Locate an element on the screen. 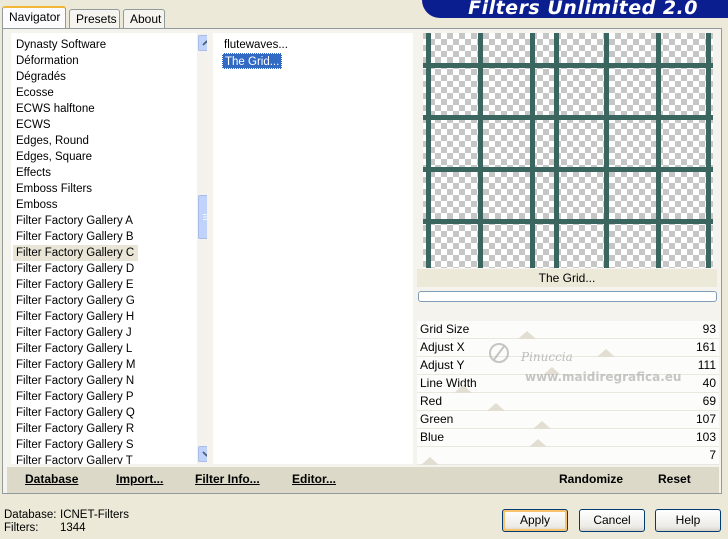 This screenshot has height=539, width=728. slider-thumb-adjust-x is located at coordinates (606, 353).